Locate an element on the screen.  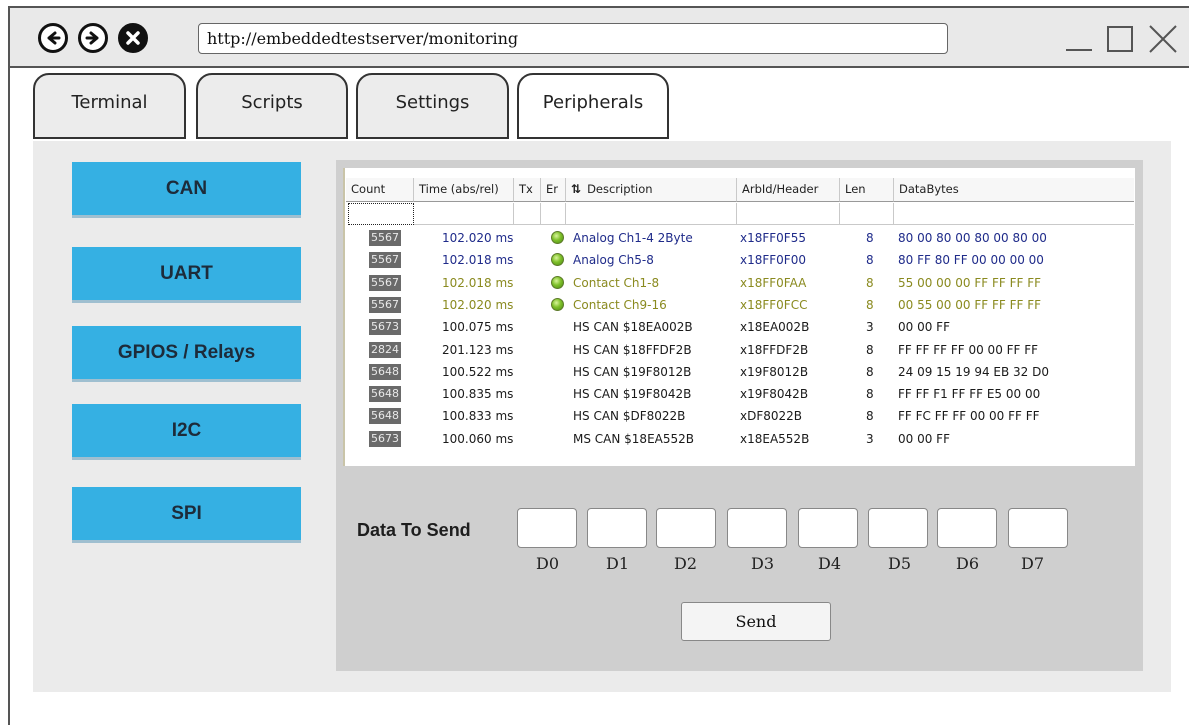
cell-data: 55 00 00 00 FF FF FF FF is located at coordinates (969, 282).